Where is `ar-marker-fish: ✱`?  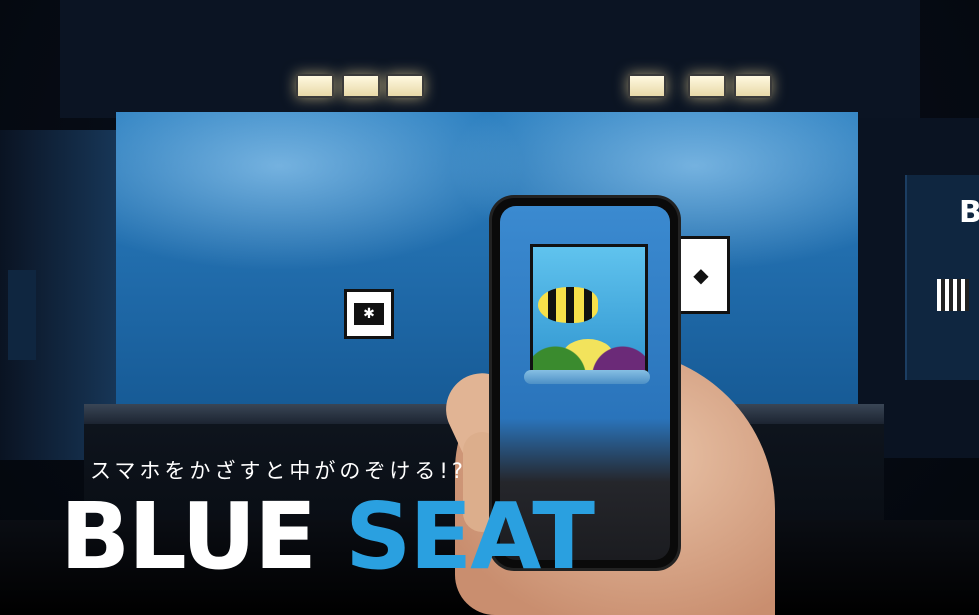
ar-marker-fish: ✱ is located at coordinates (369, 314).